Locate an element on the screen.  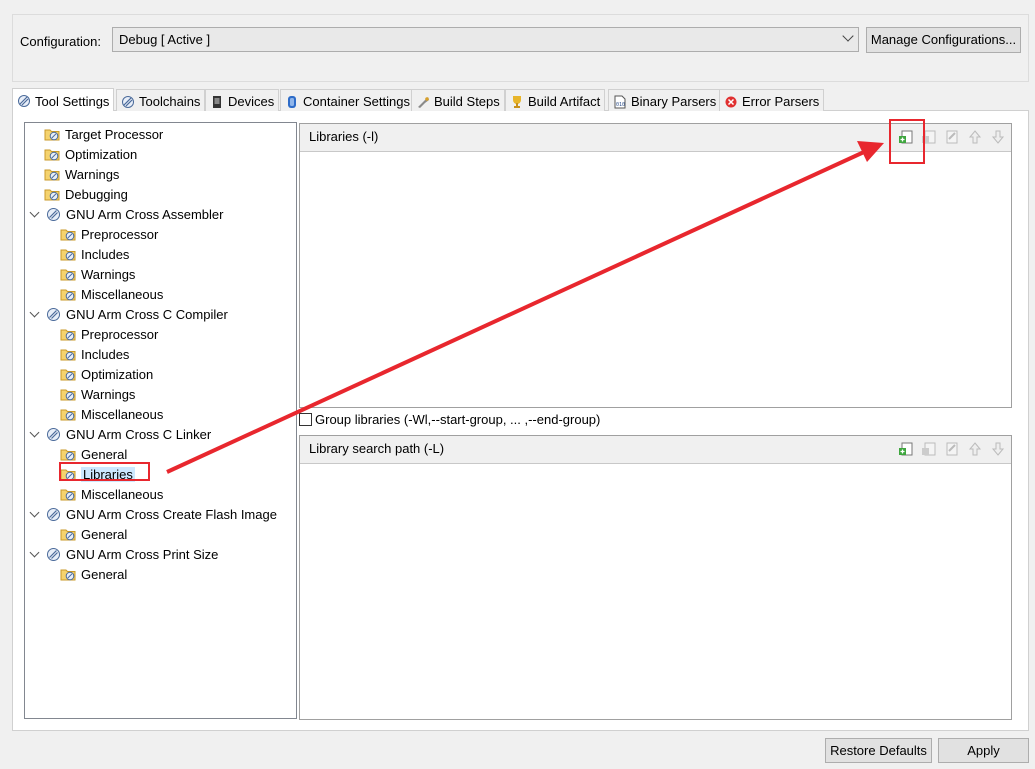
tab-label: Binary Parsers is located at coordinates (674, 101).